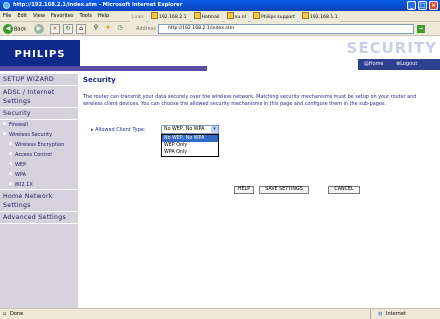  Describe the element at coordinates (244, 190) in the screenshot. I see `help-button: HELP` at that location.